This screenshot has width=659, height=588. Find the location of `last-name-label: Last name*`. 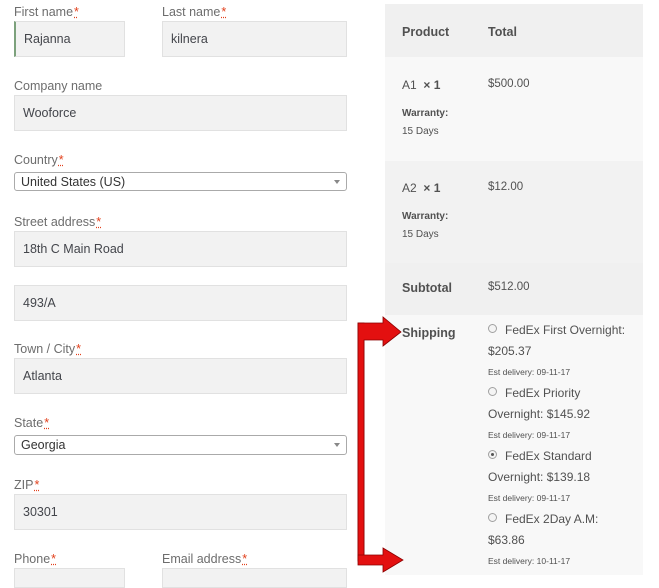

last-name-label: Last name* is located at coordinates (194, 12).